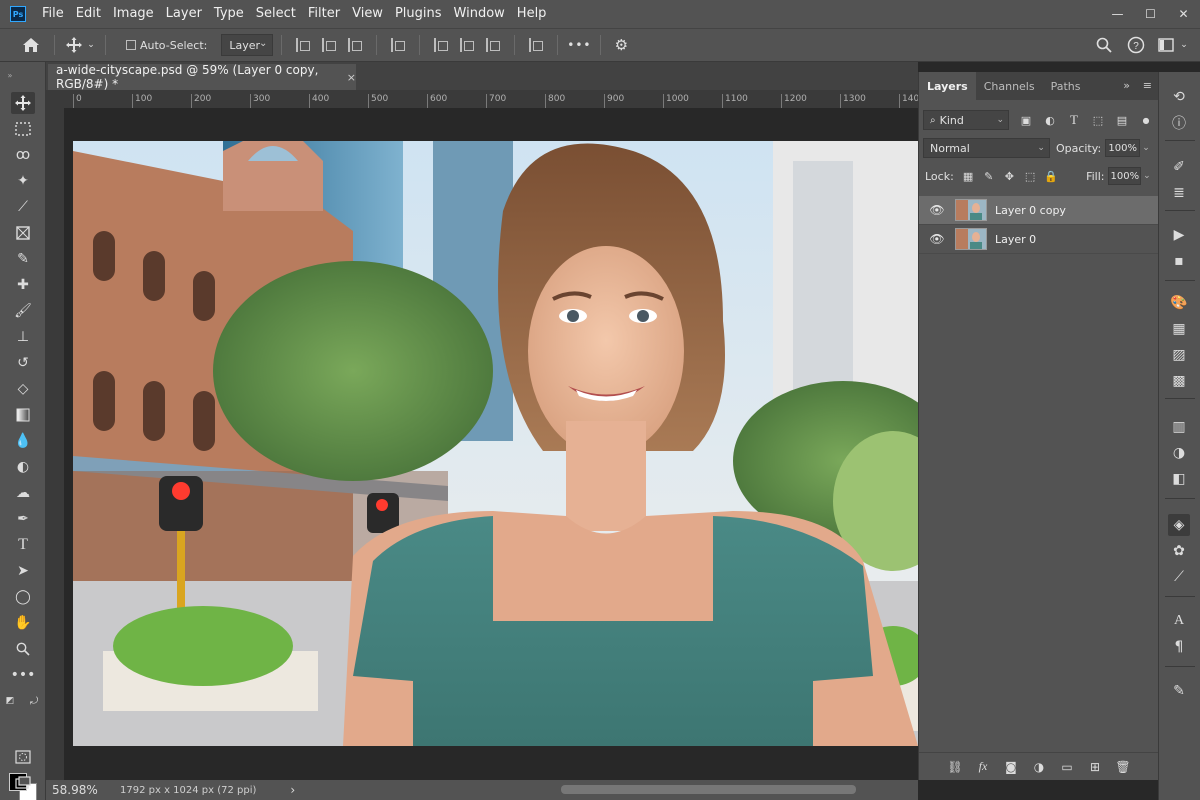 The width and height of the screenshot is (1200, 800). Describe the element at coordinates (1074, 119) in the screenshot. I see `type-filter-icon: T` at that location.